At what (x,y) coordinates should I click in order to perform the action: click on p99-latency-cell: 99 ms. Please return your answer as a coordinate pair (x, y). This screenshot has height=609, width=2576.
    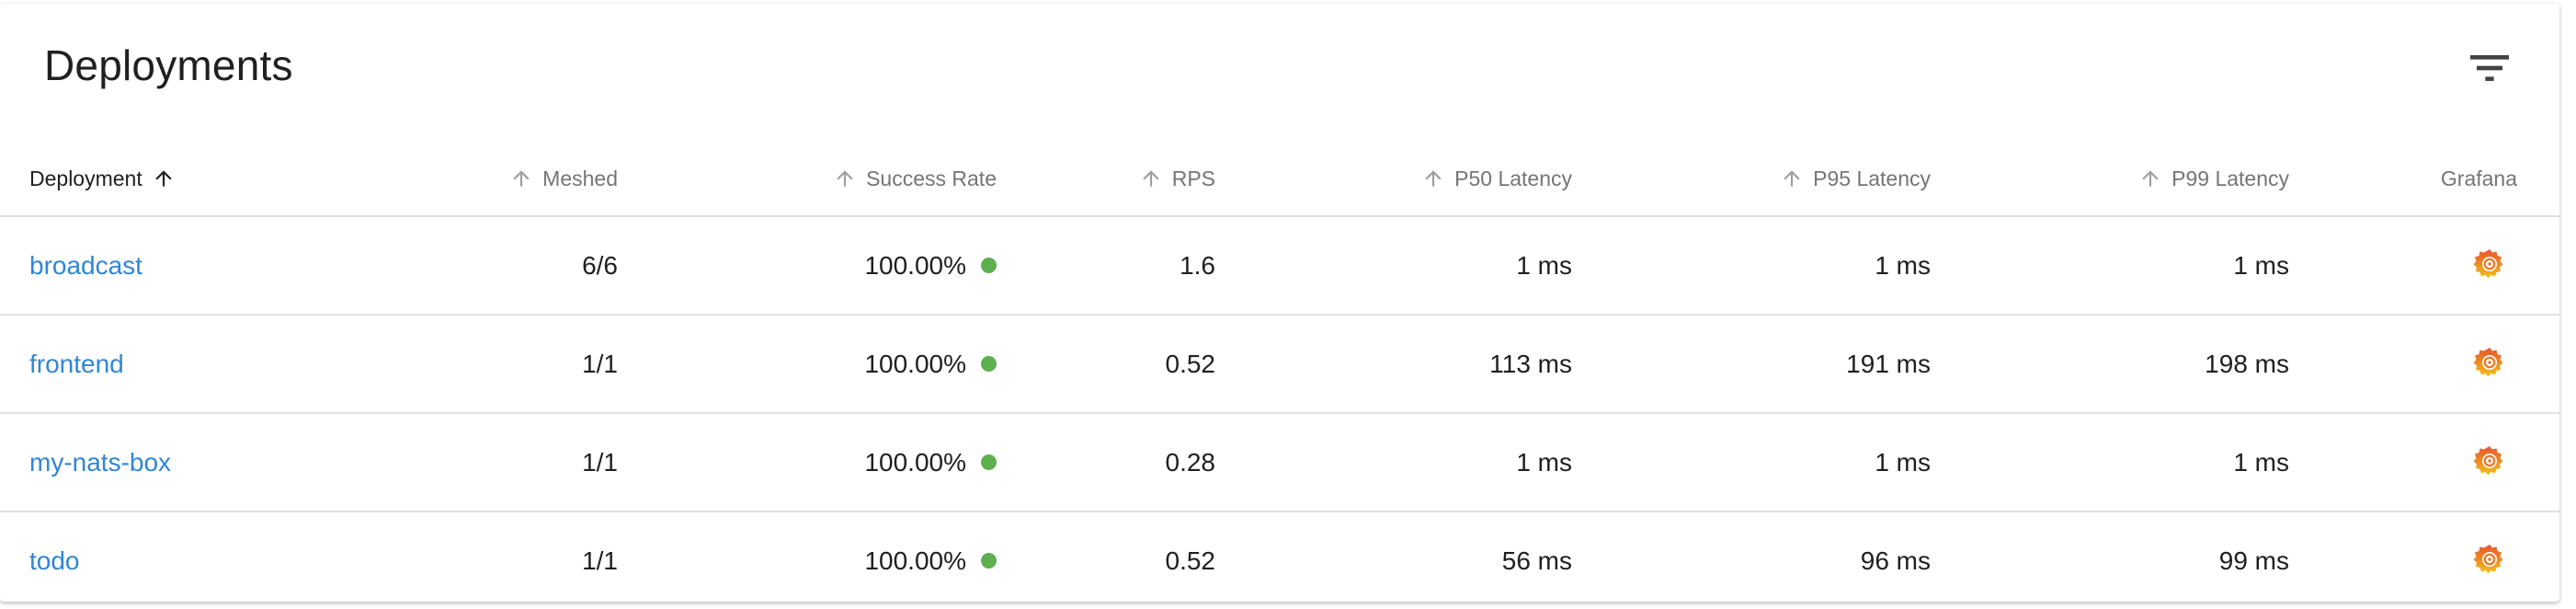
    Looking at the image, I should click on (2253, 560).